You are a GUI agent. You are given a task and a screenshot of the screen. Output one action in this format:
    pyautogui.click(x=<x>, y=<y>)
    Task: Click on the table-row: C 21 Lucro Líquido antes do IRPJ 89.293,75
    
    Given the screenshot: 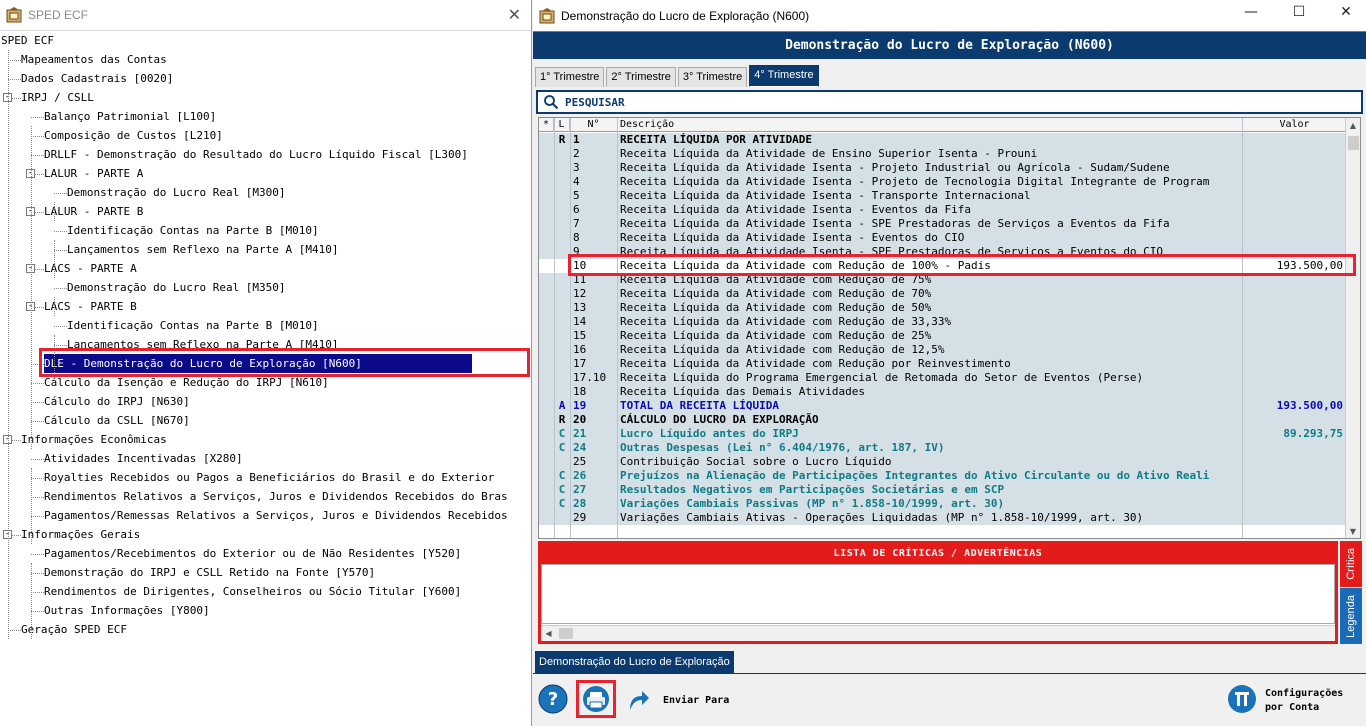 What is the action you would take?
    pyautogui.click(x=943, y=434)
    